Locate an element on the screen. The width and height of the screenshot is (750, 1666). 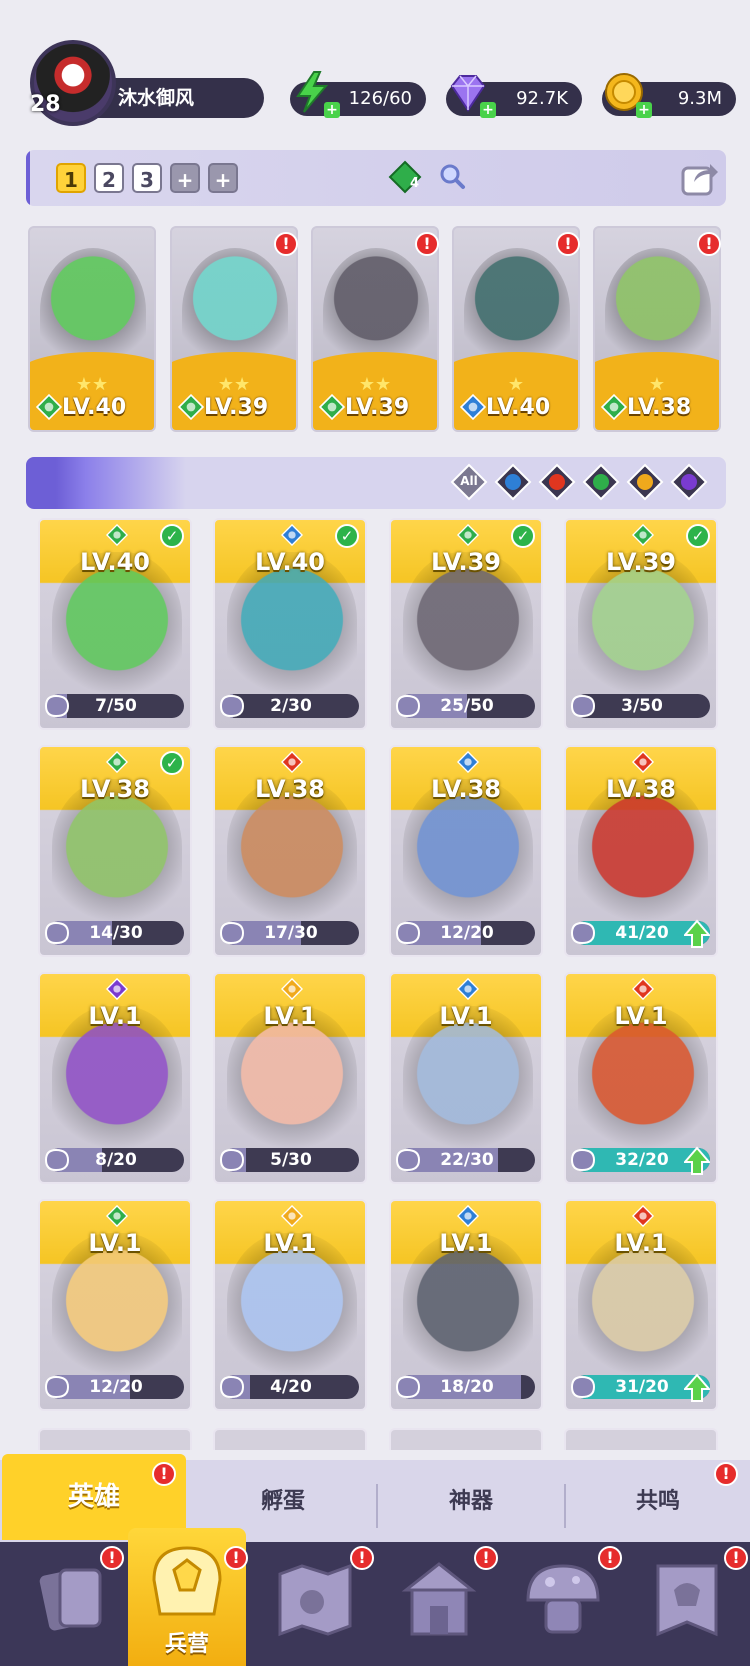
tab-artifacts-label: 神器 is located at coordinates (470, 1501).